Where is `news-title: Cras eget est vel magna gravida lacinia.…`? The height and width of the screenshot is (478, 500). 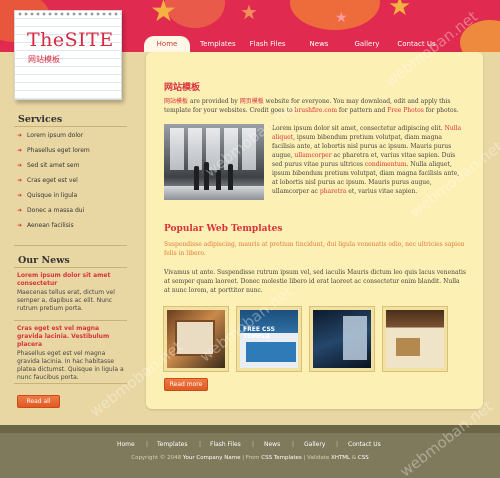 news-title: Cras eget est vel magna gravida lacinia.… is located at coordinates (71, 337).